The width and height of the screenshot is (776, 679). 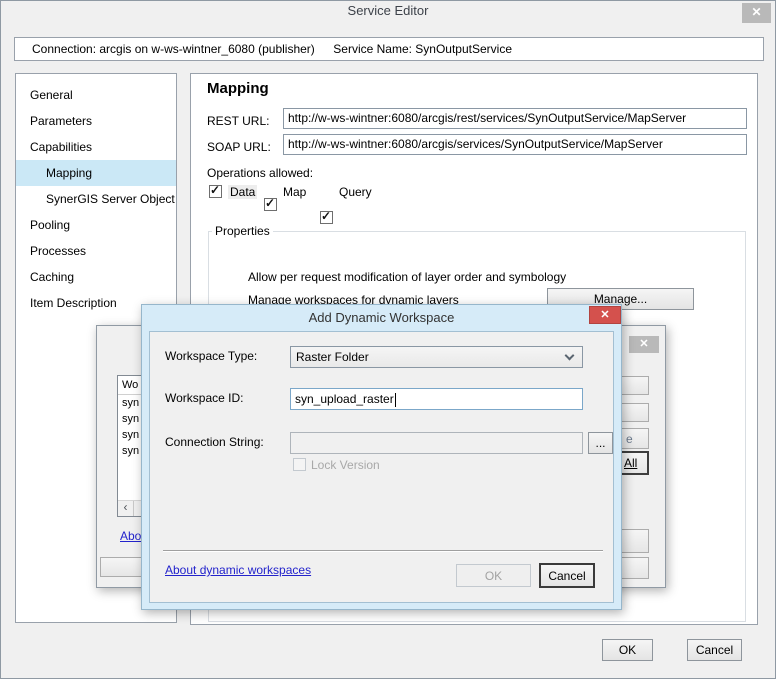 What do you see at coordinates (243, 192) in the screenshot?
I see `data-checkbox-label: Data` at bounding box center [243, 192].